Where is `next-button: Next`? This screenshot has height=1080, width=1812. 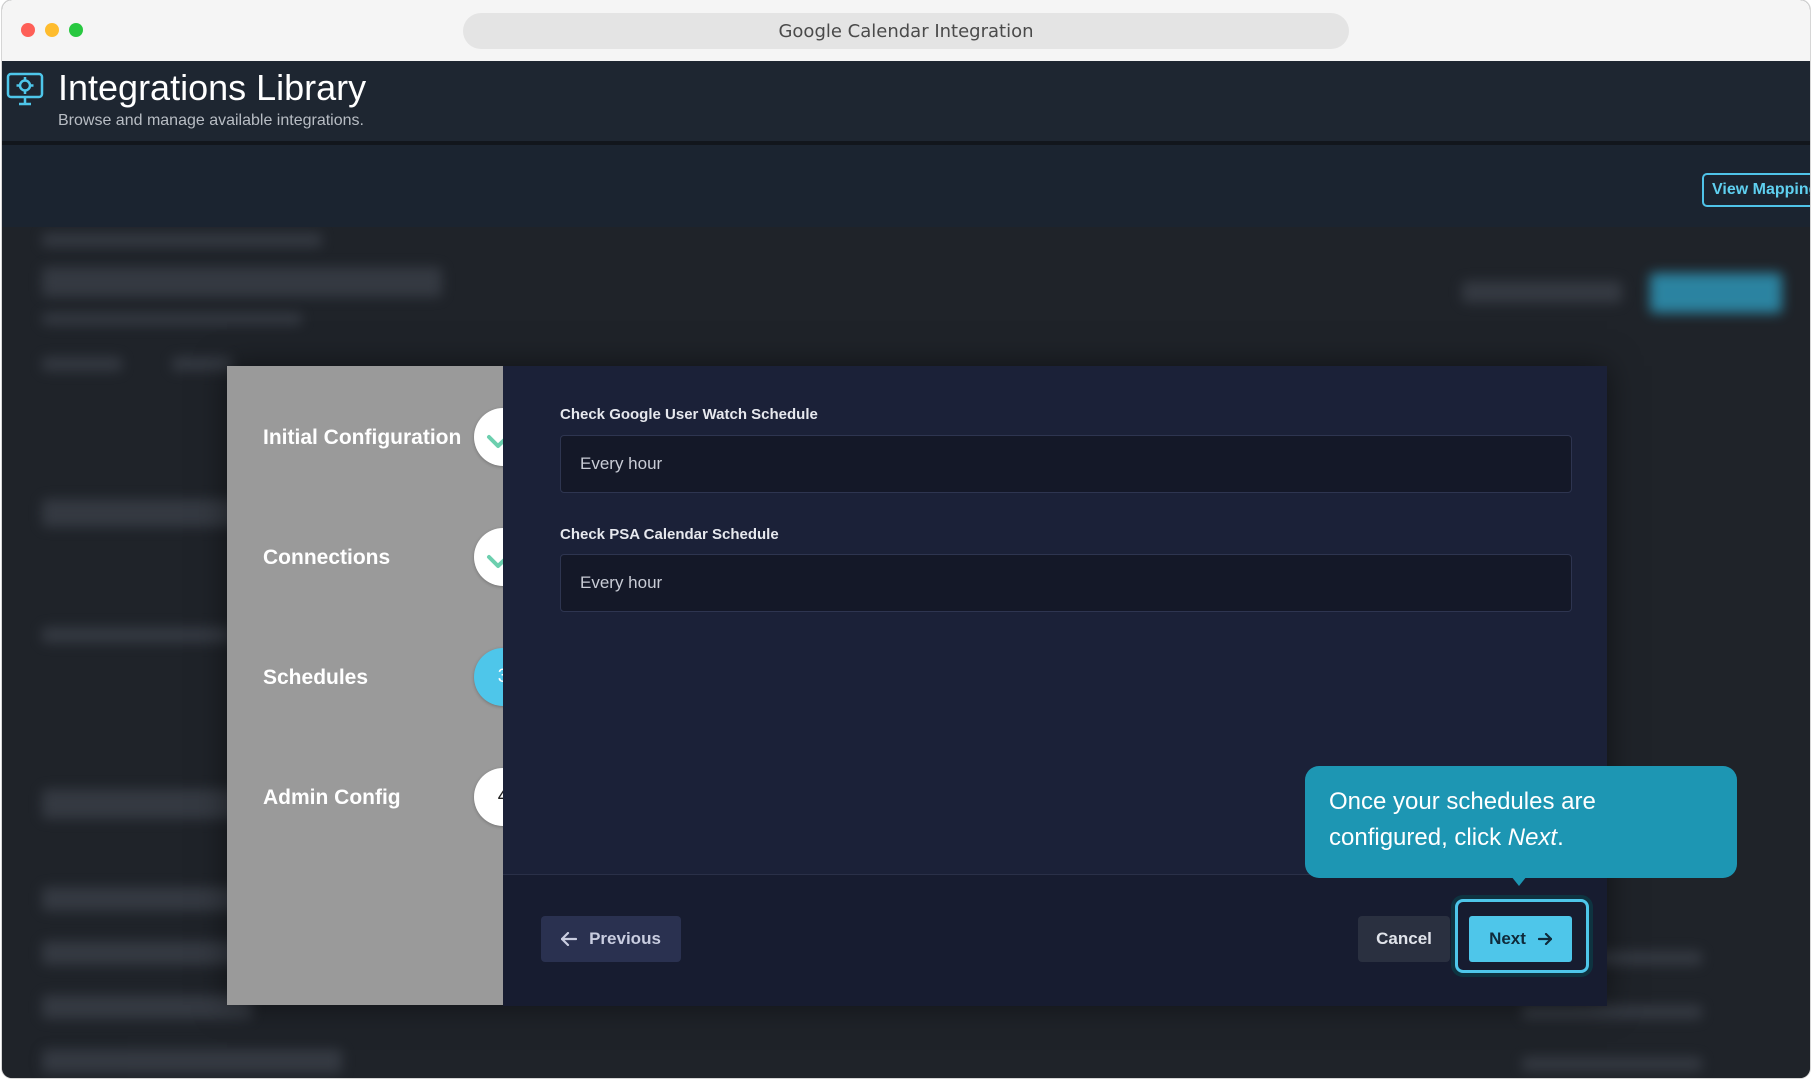
next-button: Next is located at coordinates (1520, 939).